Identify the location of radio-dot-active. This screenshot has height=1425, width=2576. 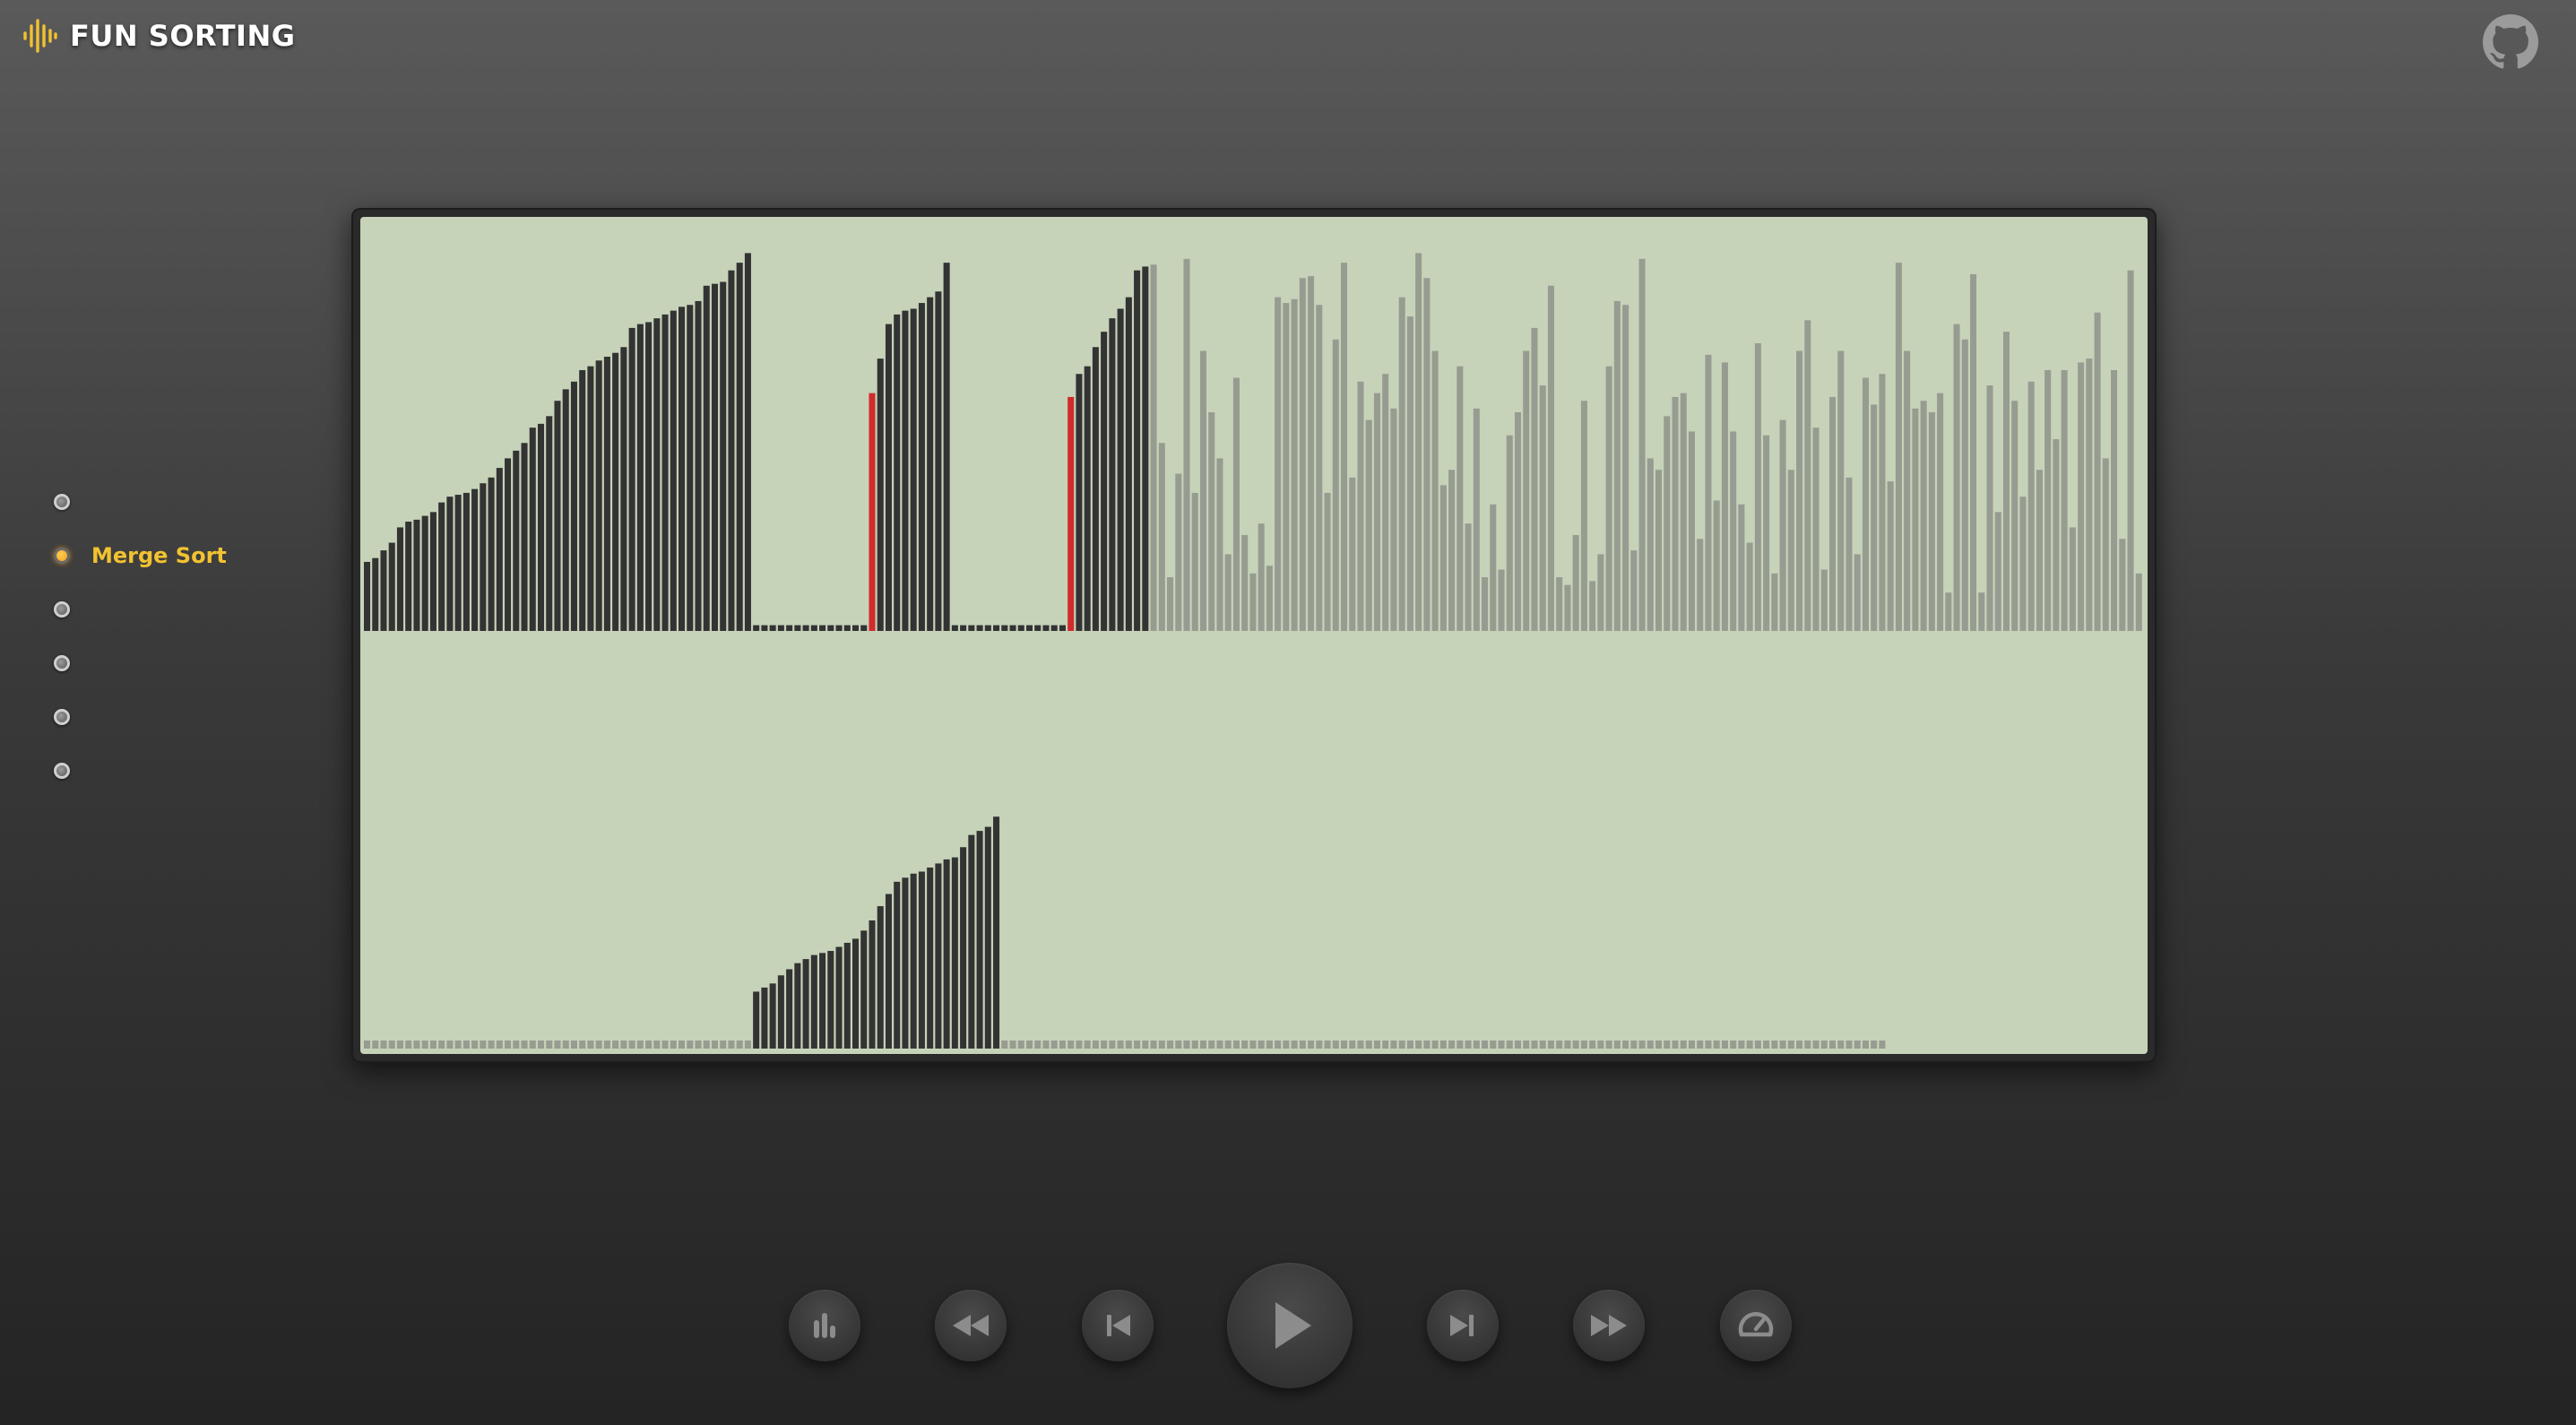
(62, 556).